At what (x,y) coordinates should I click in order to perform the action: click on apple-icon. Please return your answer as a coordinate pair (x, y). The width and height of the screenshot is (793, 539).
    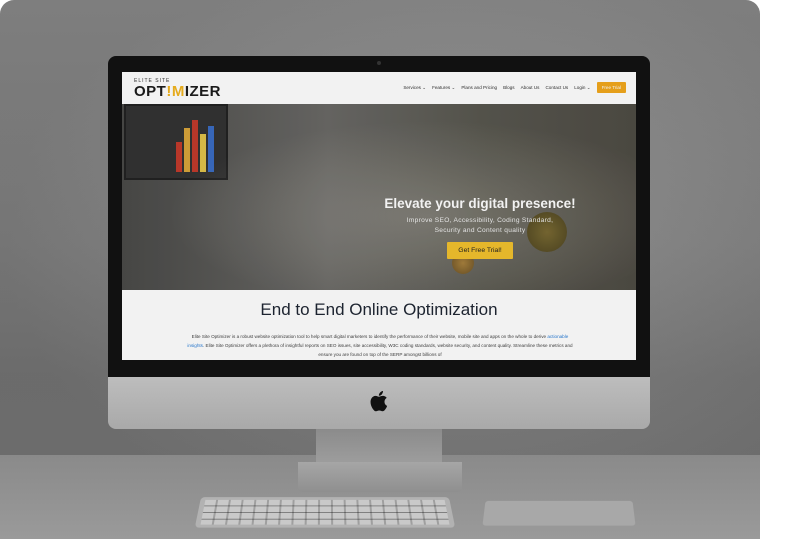
    Looking at the image, I should click on (379, 401).